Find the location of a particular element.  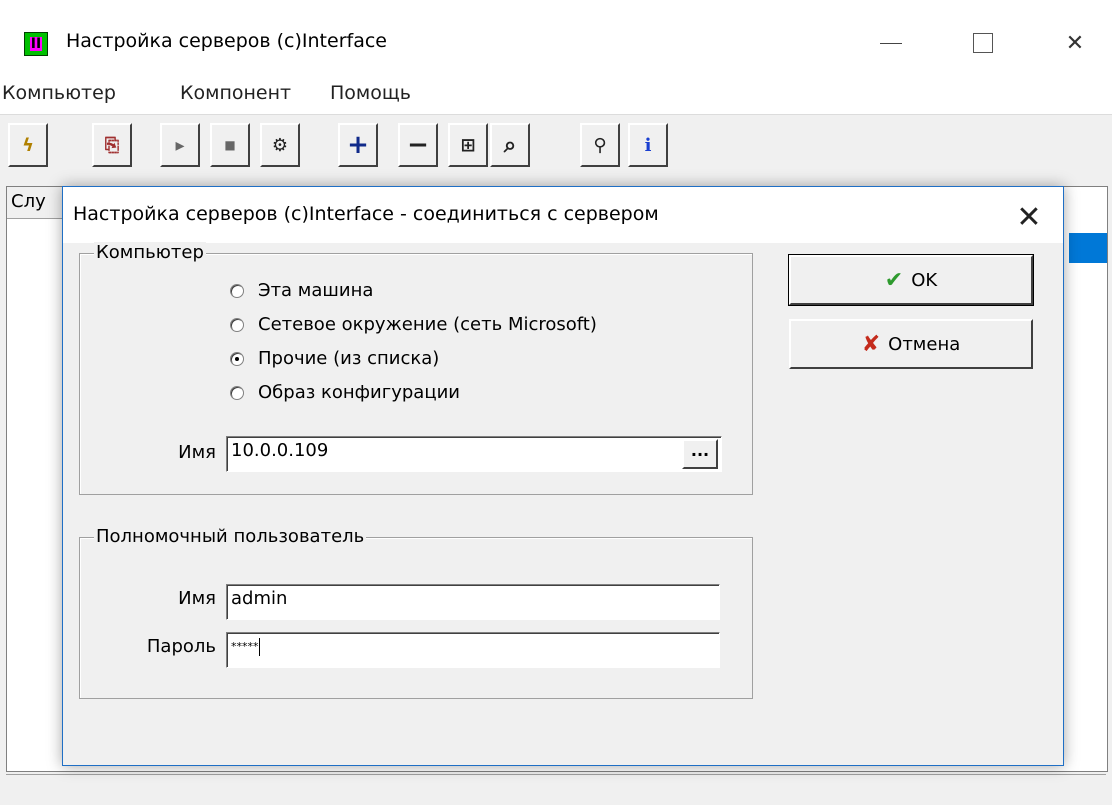

radio-this-machine: Эта машина is located at coordinates (301, 290).